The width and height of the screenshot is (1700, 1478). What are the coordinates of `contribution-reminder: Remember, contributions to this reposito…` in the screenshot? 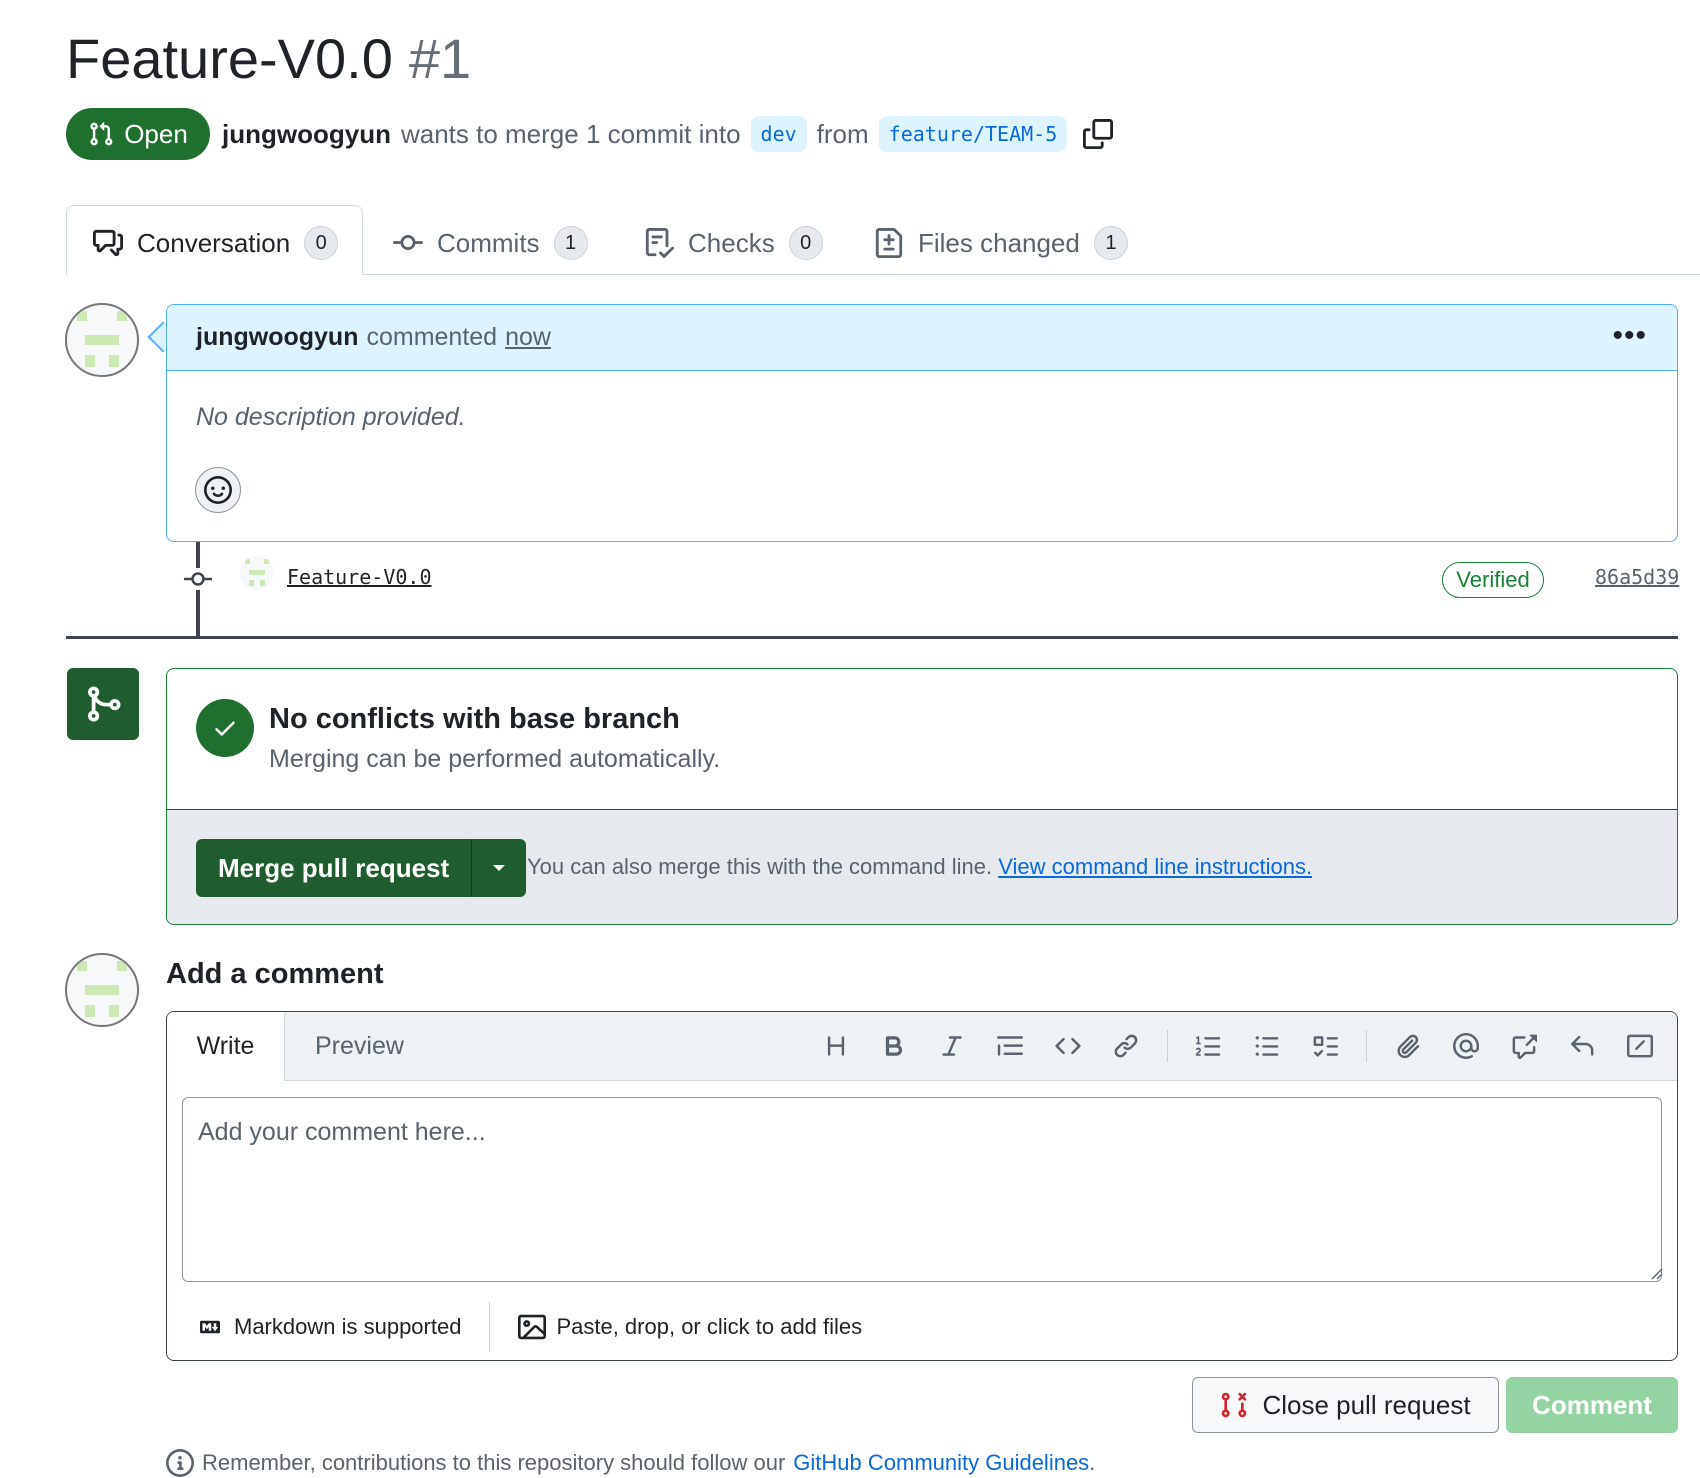 It's located at (630, 1463).